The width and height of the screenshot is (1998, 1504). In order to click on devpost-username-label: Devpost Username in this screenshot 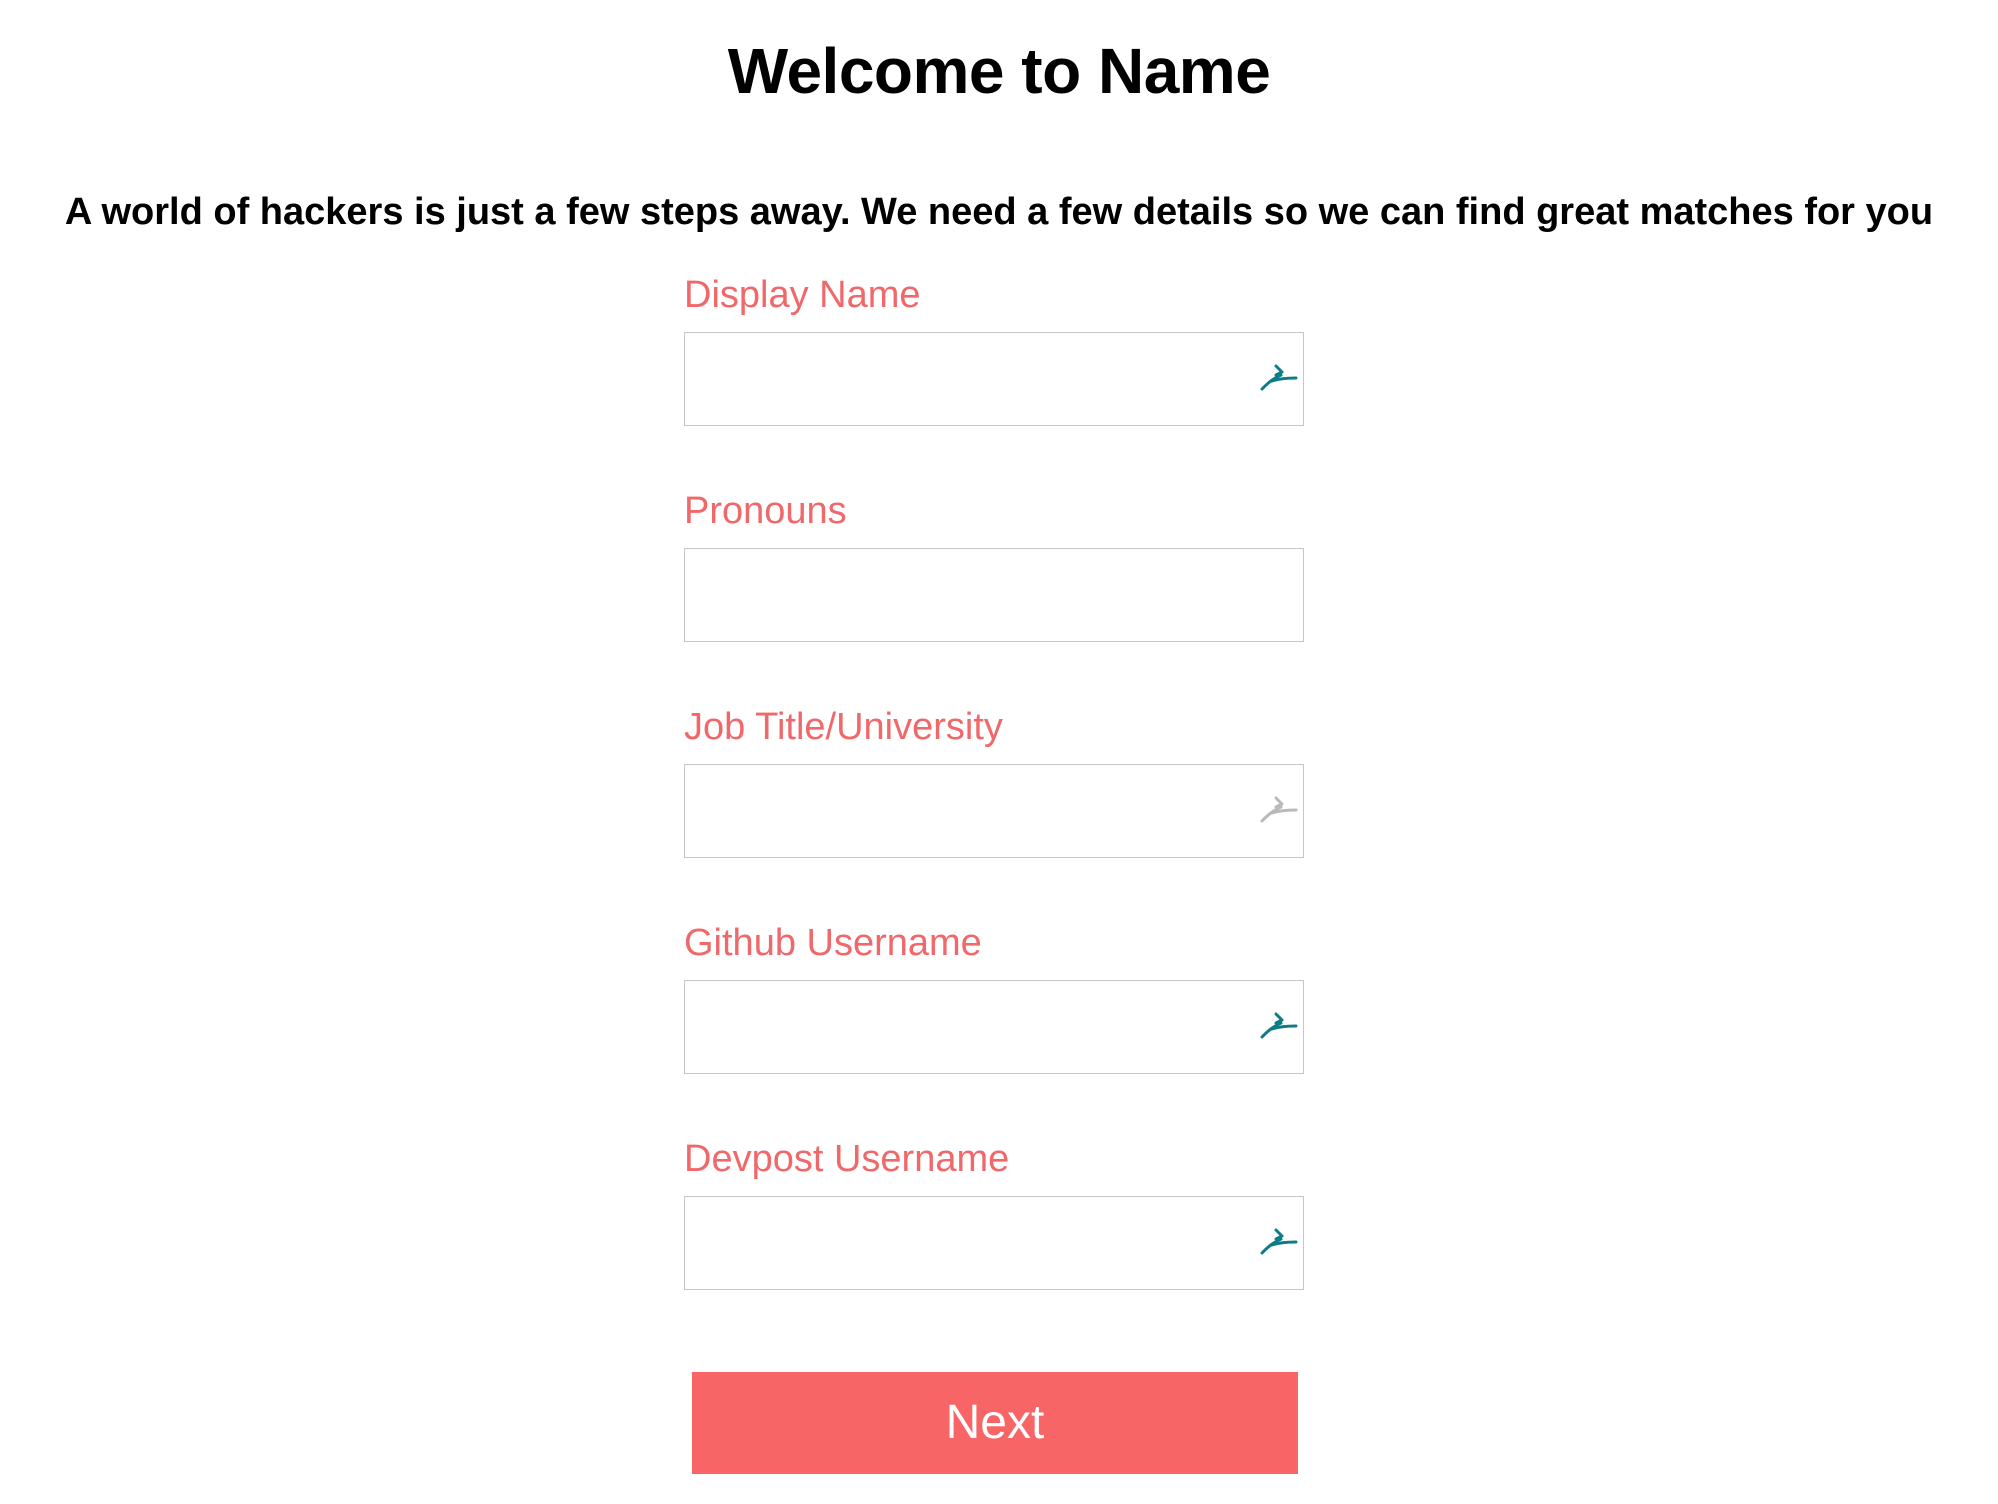, I will do `click(847, 1159)`.